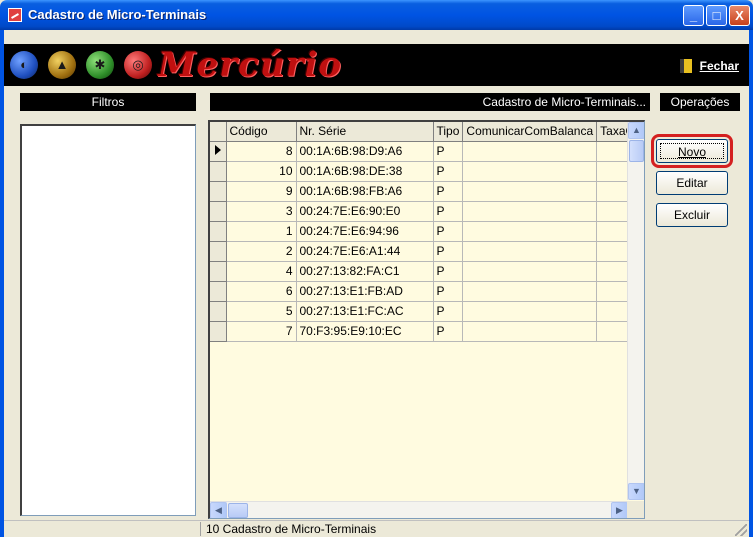 The width and height of the screenshot is (753, 537). I want to click on scroll-down-icon: ▼, so click(636, 491).